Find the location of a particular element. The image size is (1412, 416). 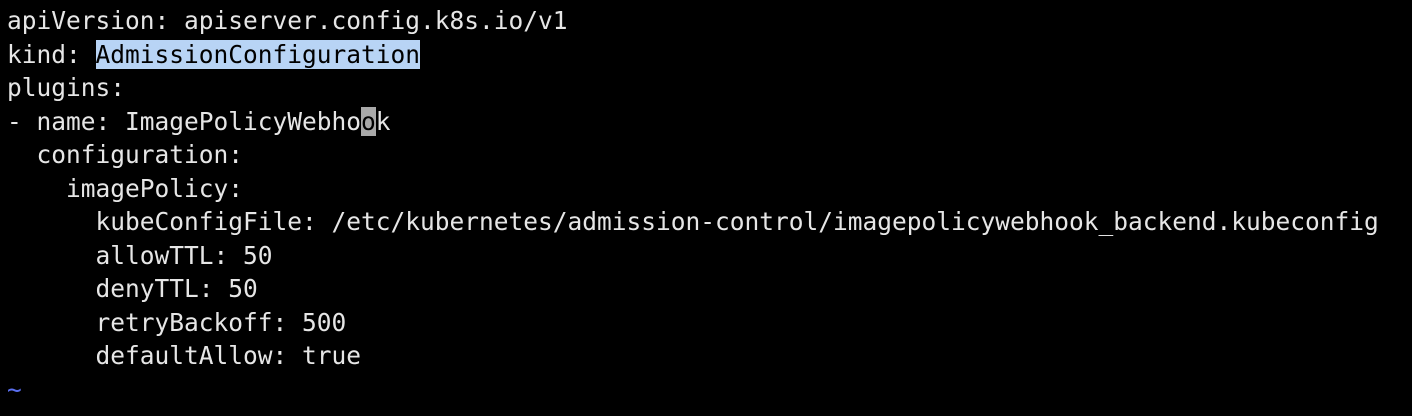

code-line-default-allow: defaultAllow: true is located at coordinates (184, 355).